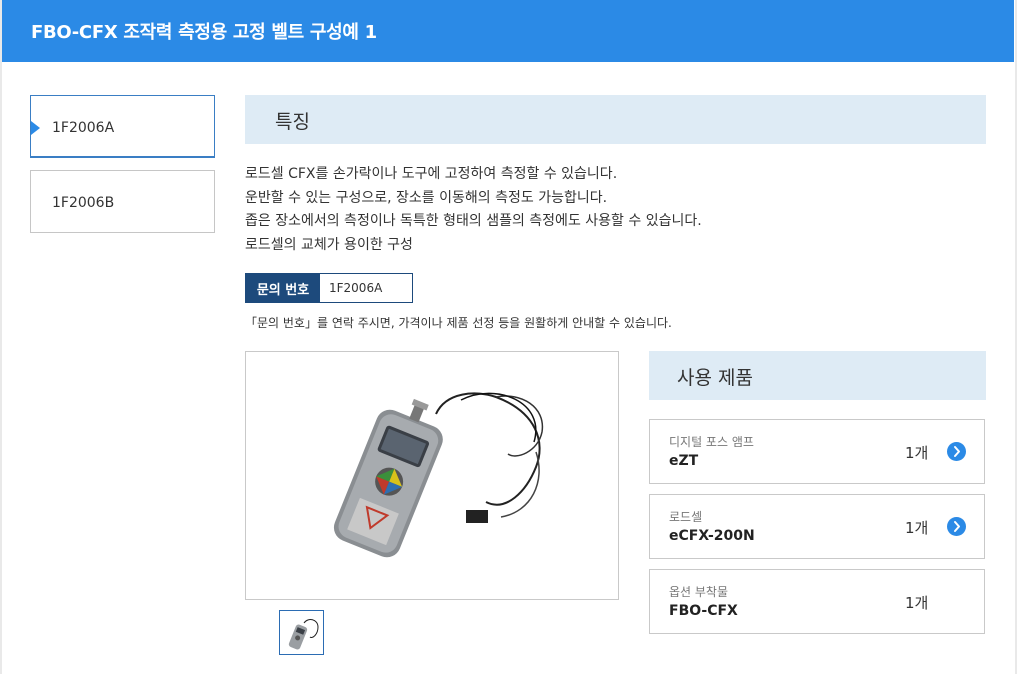 This screenshot has width=1017, height=674. Describe the element at coordinates (122, 126) in the screenshot. I see `tab-1f2006a: 1F2006A` at that location.